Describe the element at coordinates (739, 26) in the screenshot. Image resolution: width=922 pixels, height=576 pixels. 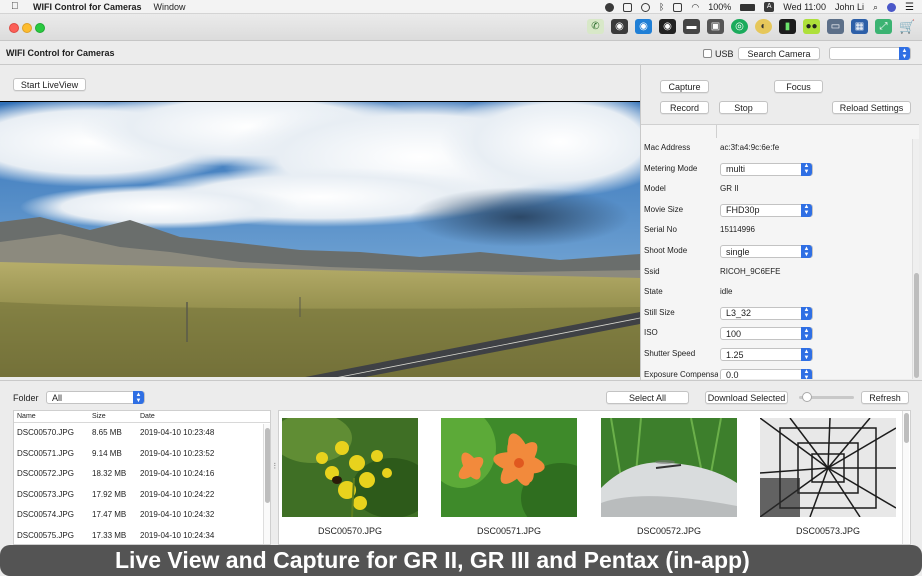
I see `shutter-icon: ◎` at that location.